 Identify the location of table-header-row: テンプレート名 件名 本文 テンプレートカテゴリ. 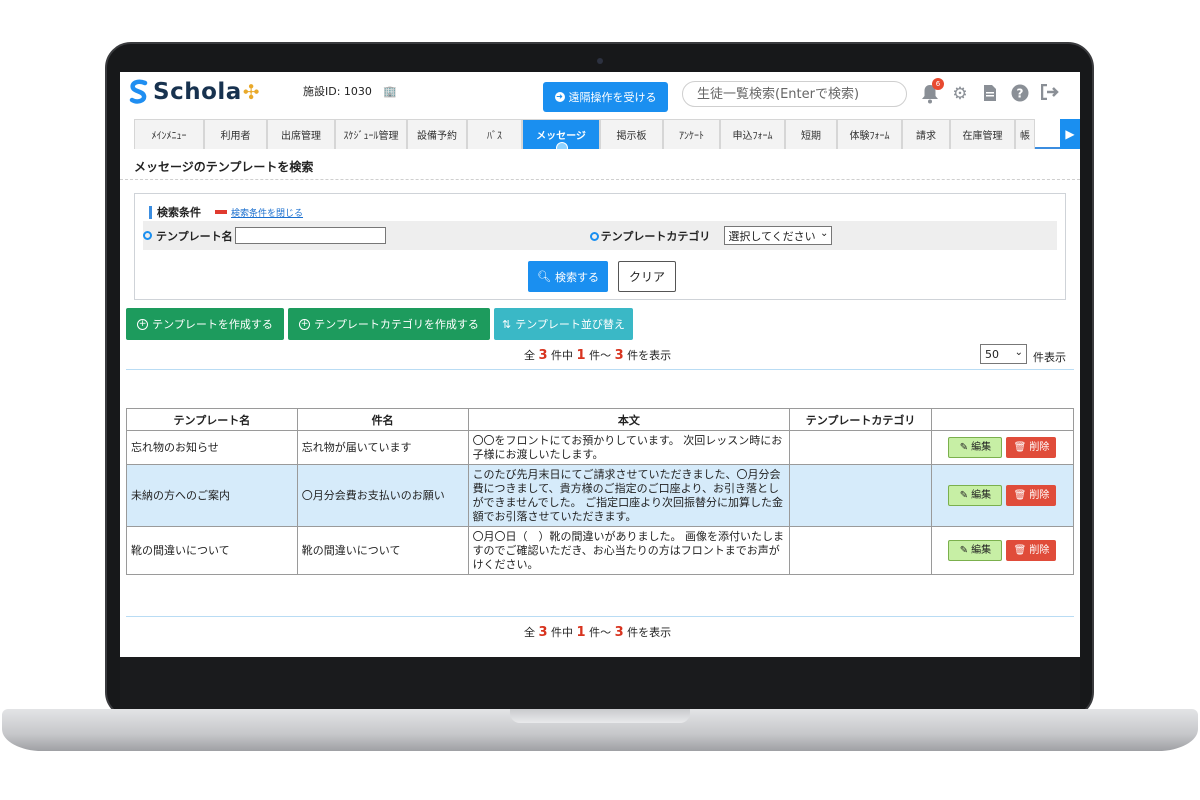
(600, 419).